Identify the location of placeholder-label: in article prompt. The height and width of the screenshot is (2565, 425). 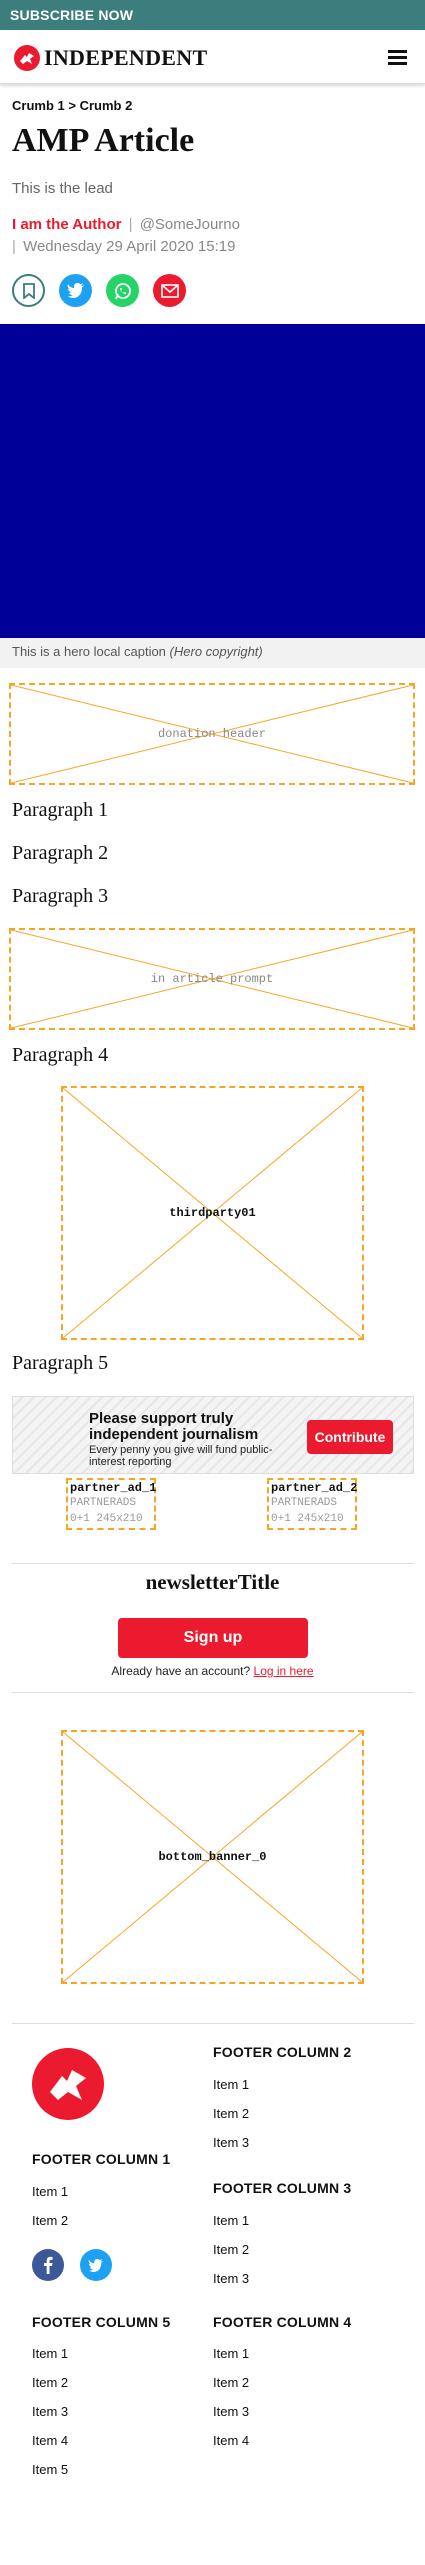
(212, 979).